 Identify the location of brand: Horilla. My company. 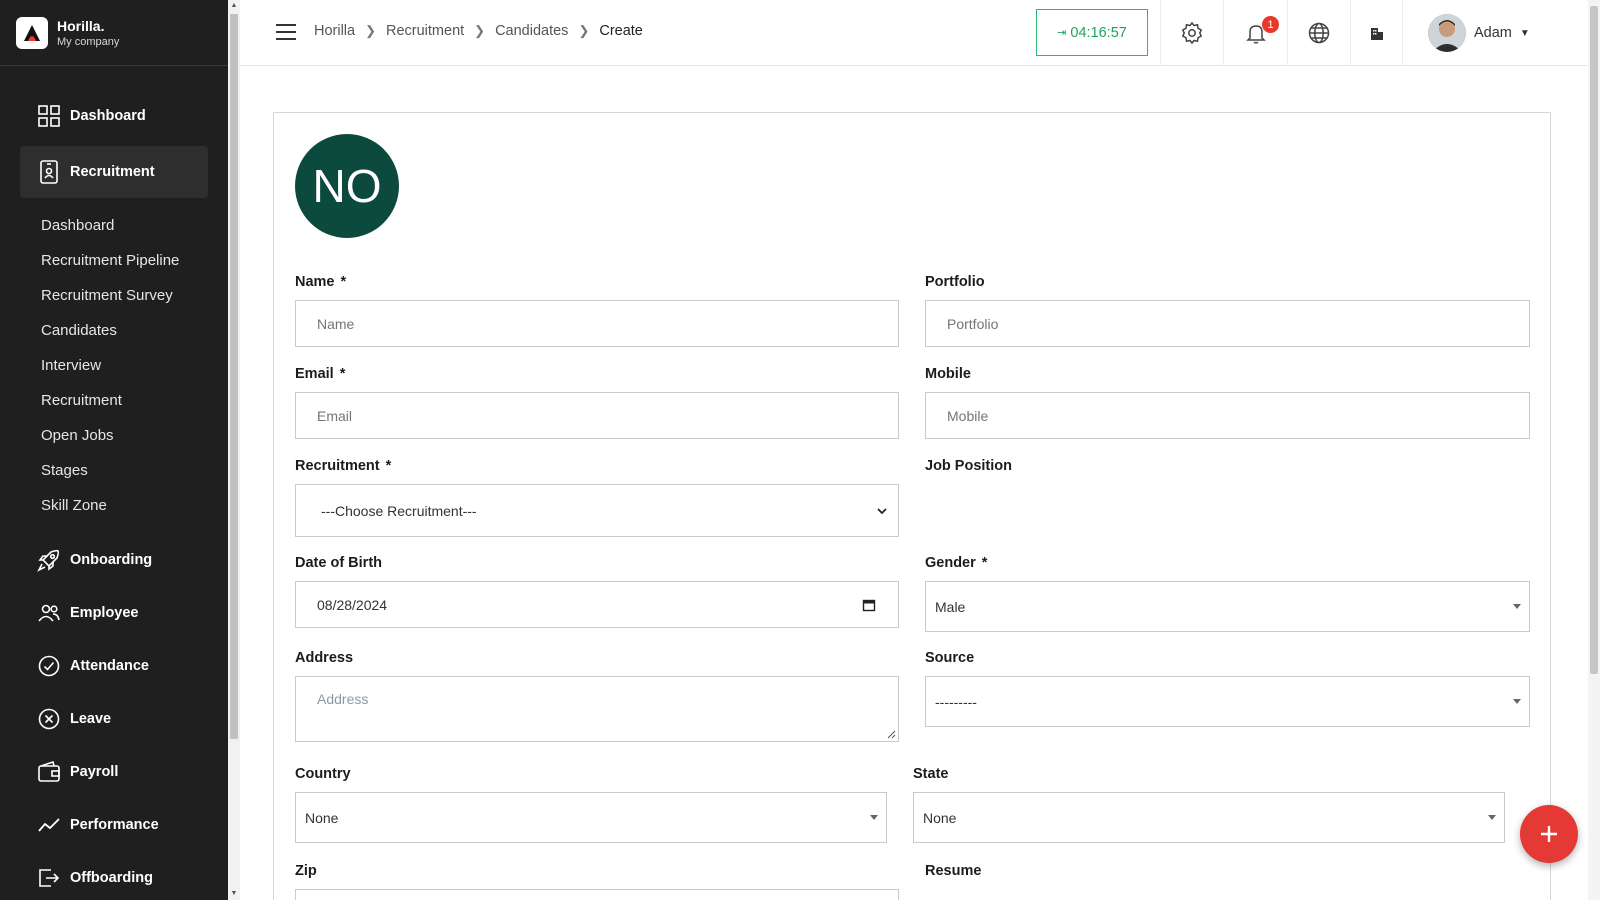
(114, 33).